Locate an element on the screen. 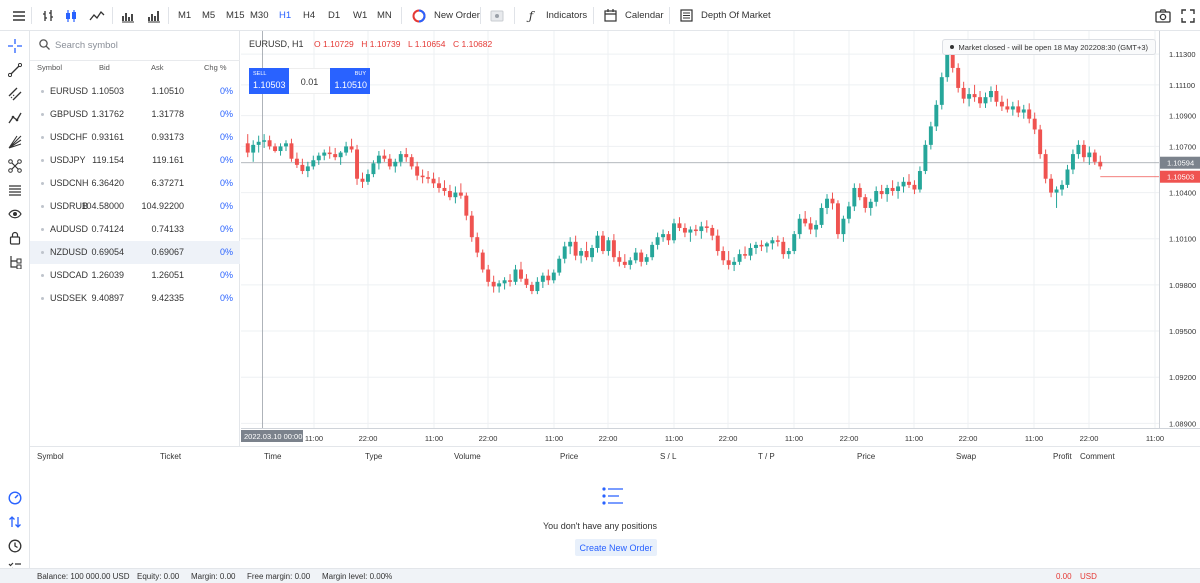  object-tree-button is located at coordinates (15, 262).